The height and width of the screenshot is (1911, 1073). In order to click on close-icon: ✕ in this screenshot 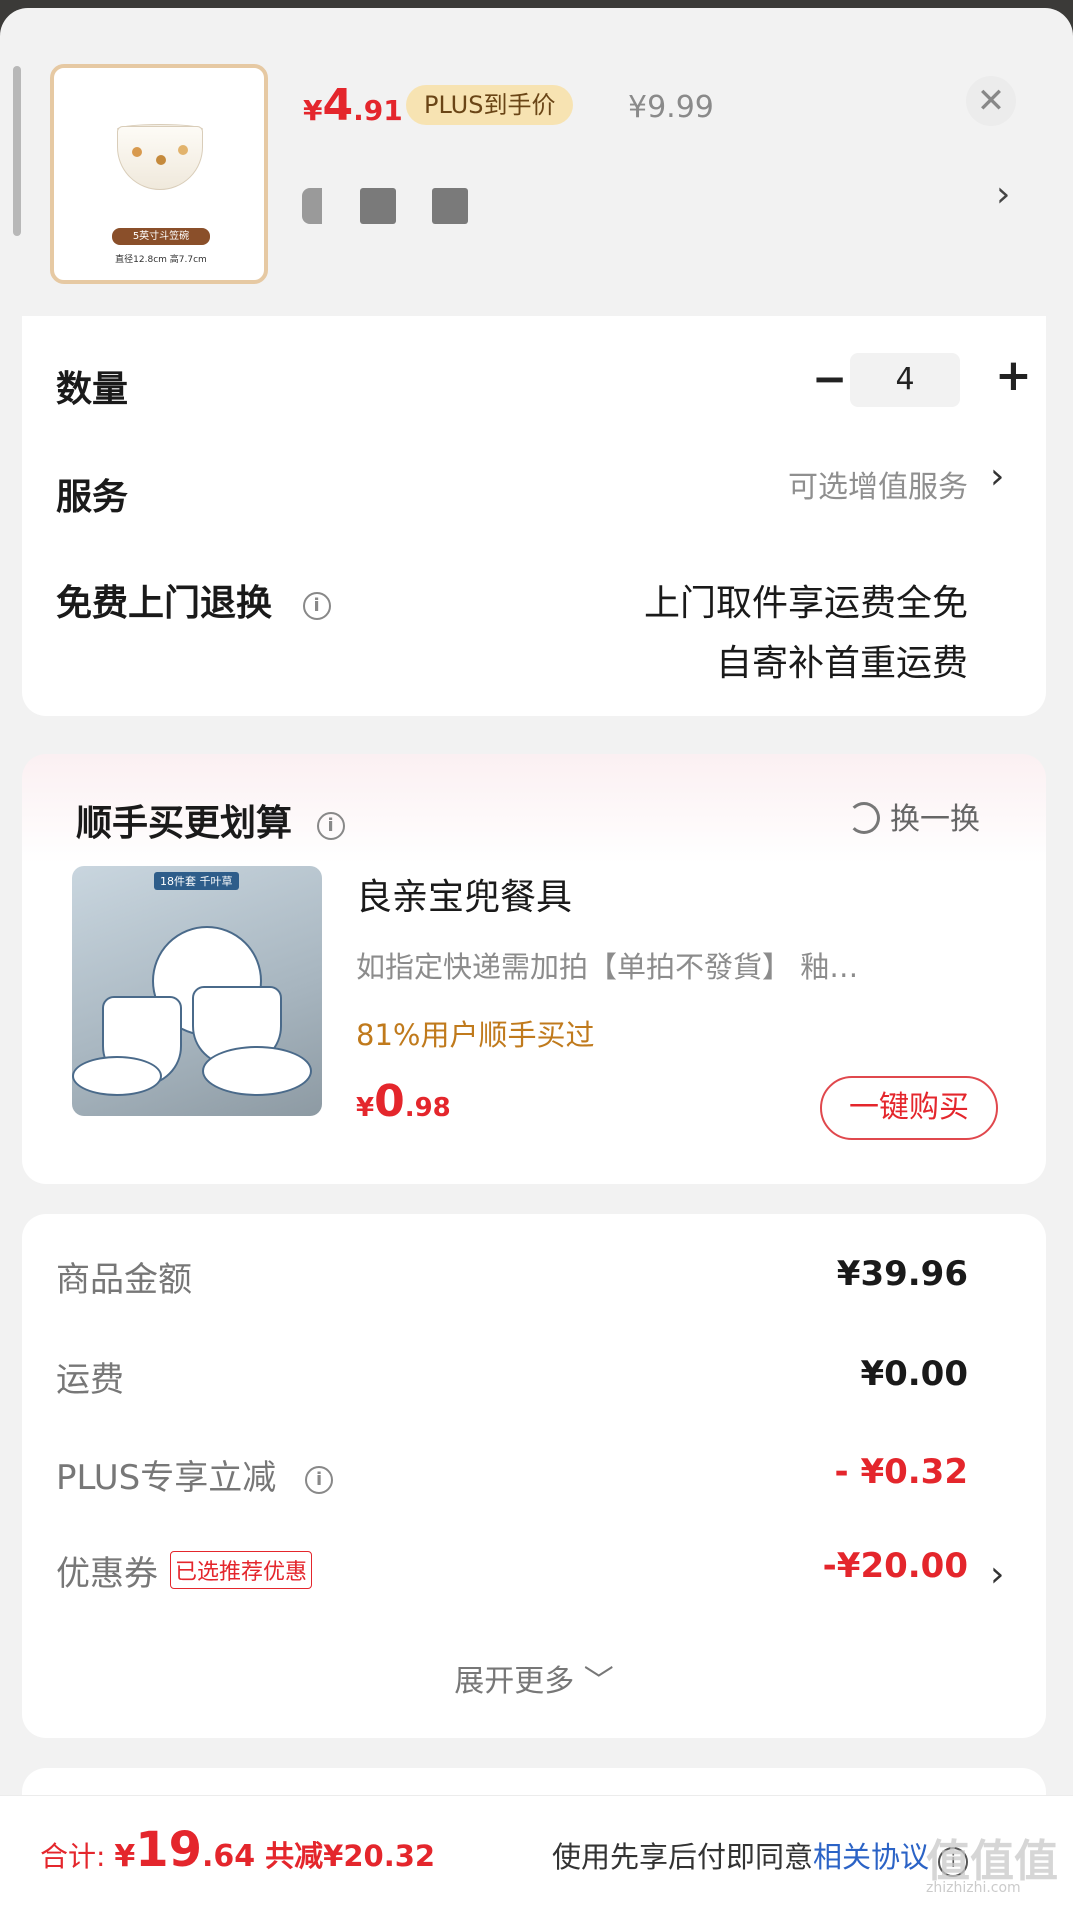, I will do `click(991, 101)`.